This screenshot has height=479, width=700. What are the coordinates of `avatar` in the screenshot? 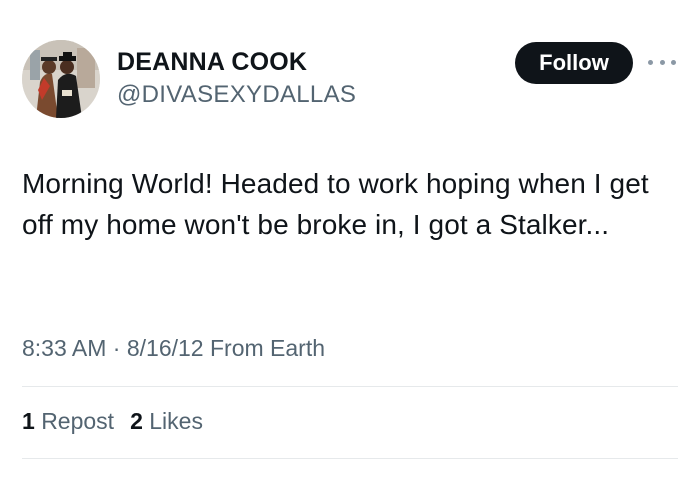 It's located at (61, 79).